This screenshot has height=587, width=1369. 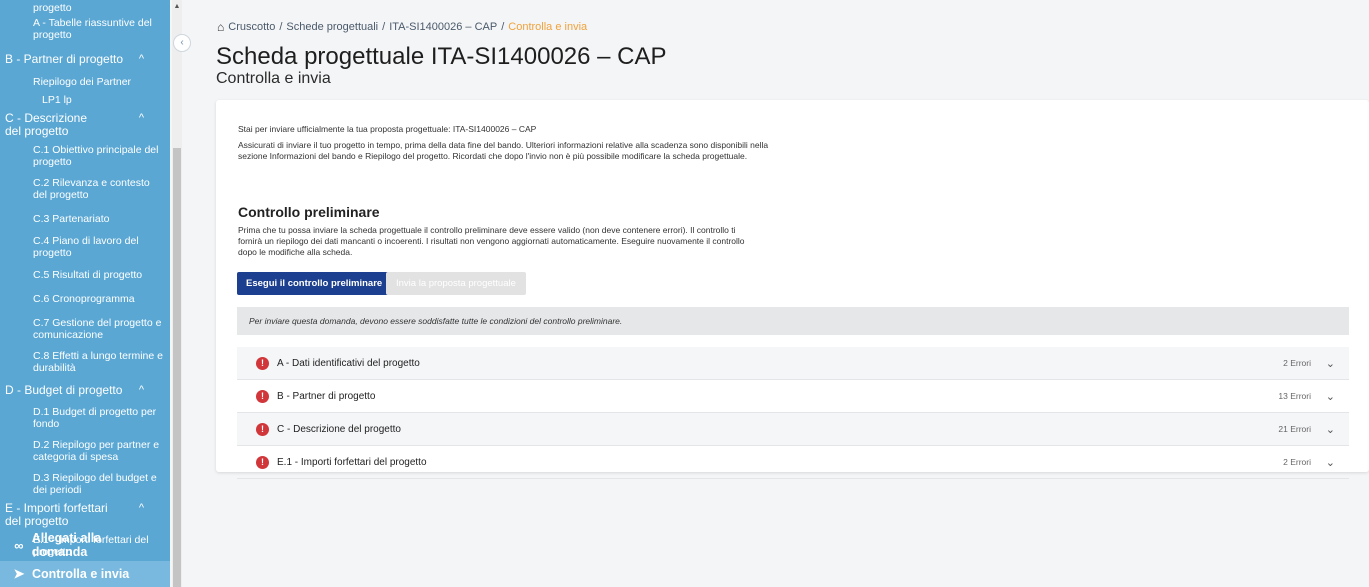 I want to click on sidebar-item-label: LP1 lp, so click(x=57, y=100).